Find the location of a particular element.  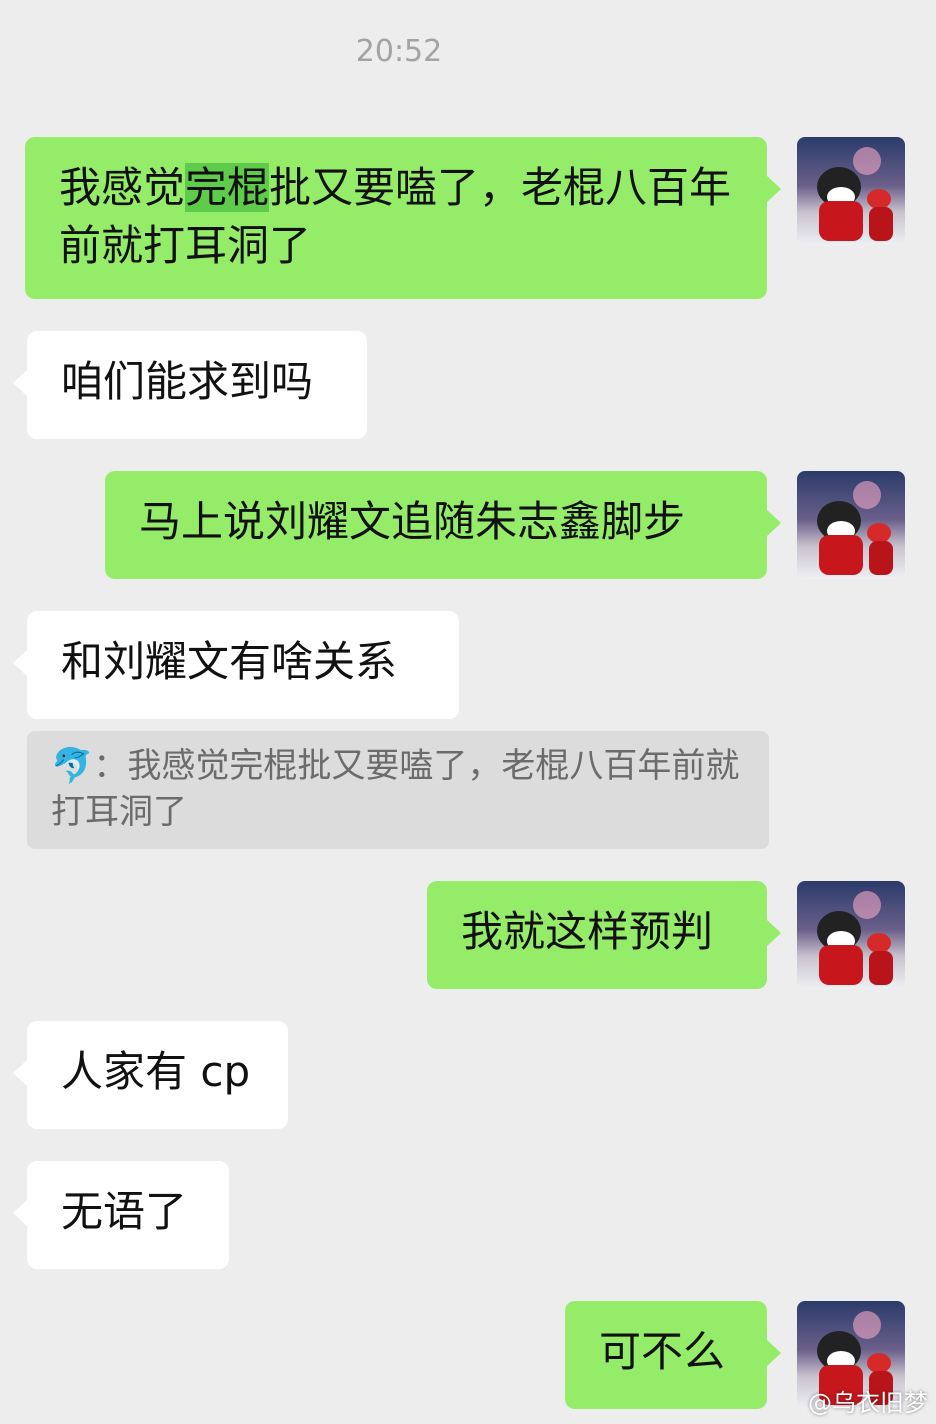

incoming-message: 咱们能求到吗 is located at coordinates (190, 385).